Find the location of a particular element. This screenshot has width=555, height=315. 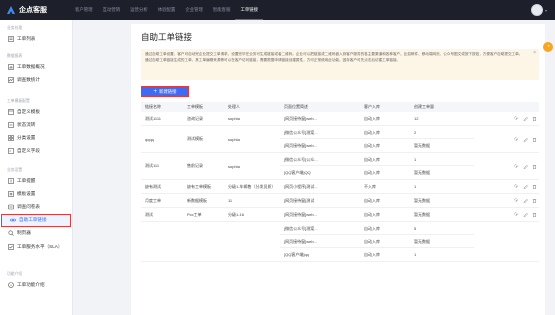

page-location: [QQ客户端]QQ is located at coordinates (297, 172).